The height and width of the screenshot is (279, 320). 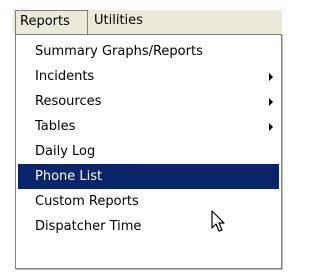 I want to click on menu-item-daily-log: Daily Log, so click(x=148, y=151).